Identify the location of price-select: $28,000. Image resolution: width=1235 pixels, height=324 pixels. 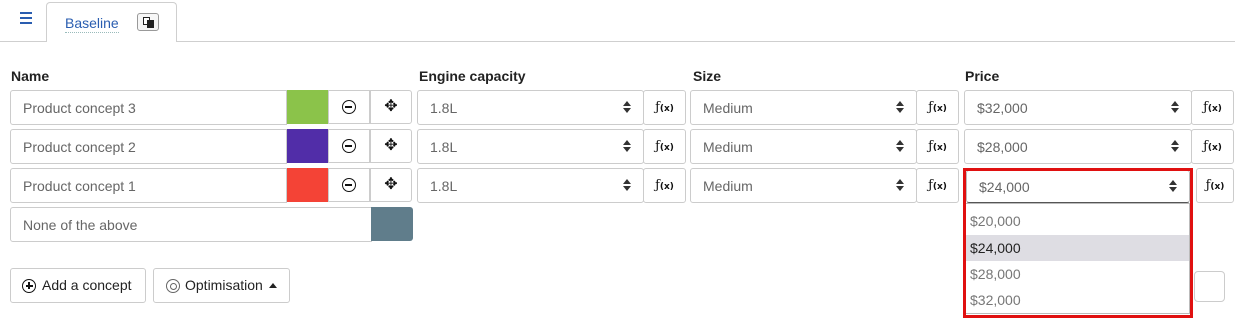
(1078, 146).